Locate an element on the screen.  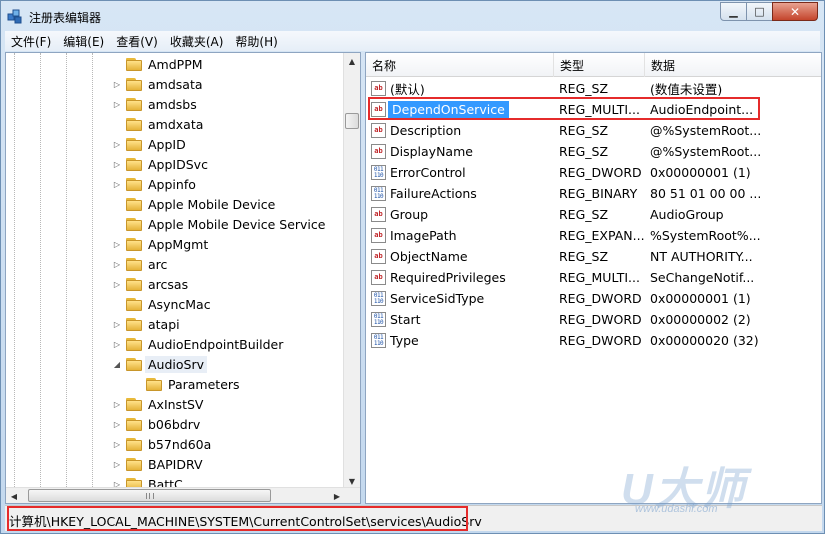
tree-item: ▷ BAPIDRV is located at coordinates (157, 464).